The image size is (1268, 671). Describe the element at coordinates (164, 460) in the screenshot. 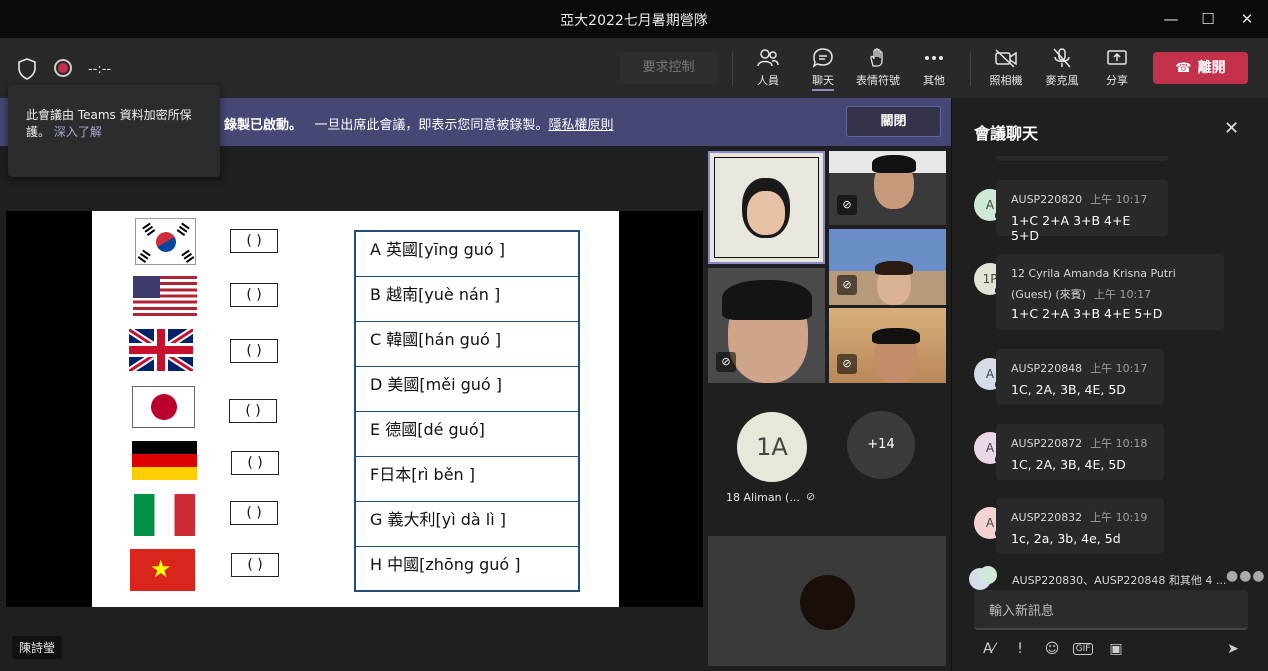

I see `germany-flag-icon` at that location.